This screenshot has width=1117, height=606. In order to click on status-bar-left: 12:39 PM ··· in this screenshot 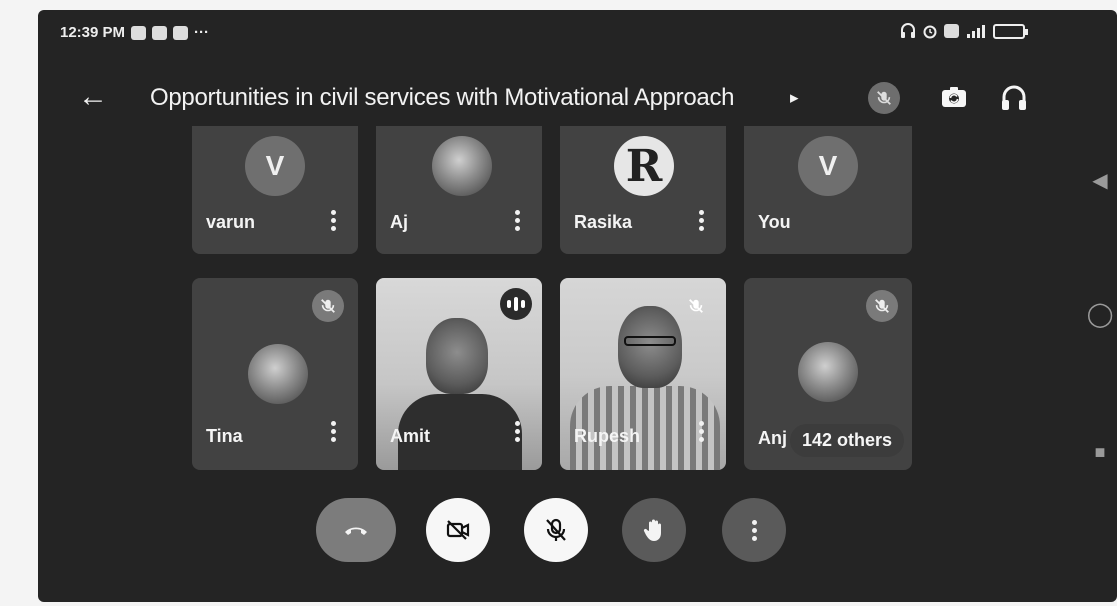, I will do `click(134, 32)`.